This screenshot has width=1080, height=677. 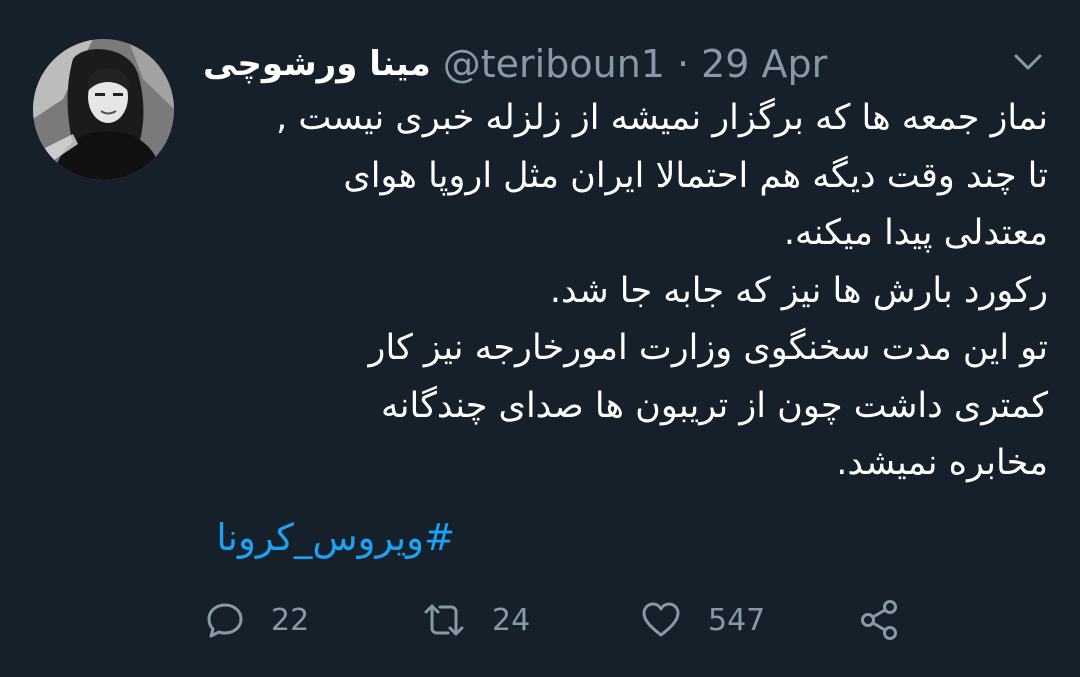 What do you see at coordinates (714, 405) in the screenshot?
I see `tweet-text-line: کمتری داشت چون از تریبون ها صدای چندگانه` at bounding box center [714, 405].